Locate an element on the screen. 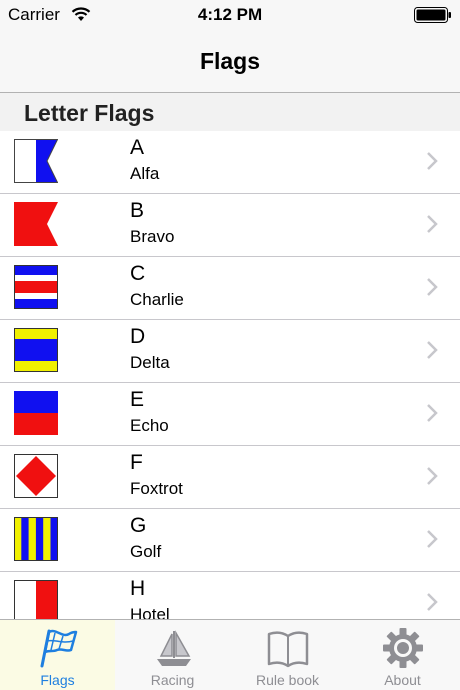 Image resolution: width=460 pixels, height=690 pixels. tab-bar: Flags Racing Rule book About is located at coordinates (230, 654).